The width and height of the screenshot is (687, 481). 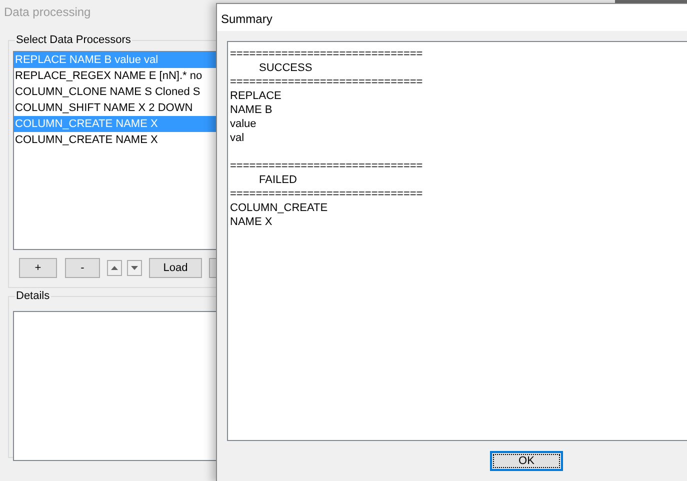 What do you see at coordinates (526, 461) in the screenshot?
I see `ok-button: OK` at bounding box center [526, 461].